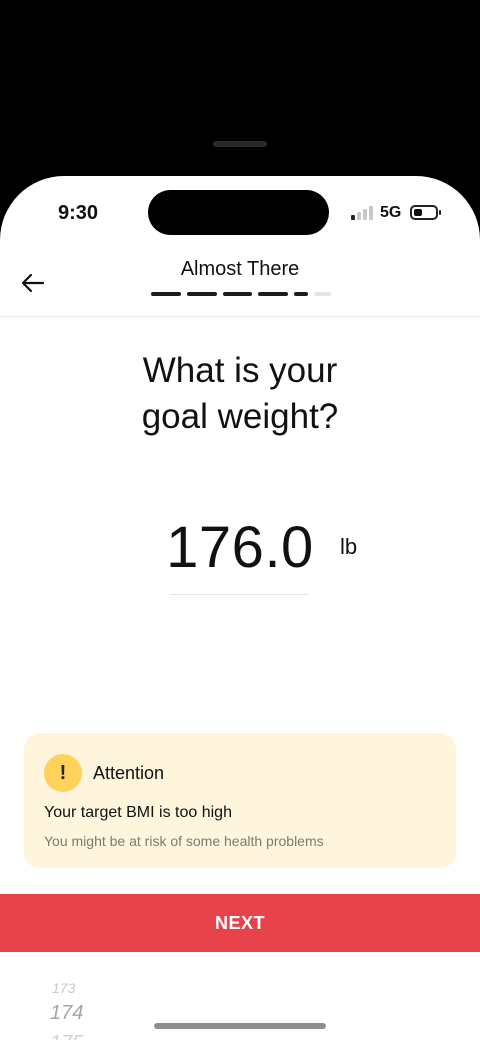 Image resolution: width=480 pixels, height=1040 pixels. Describe the element at coordinates (240, 316) in the screenshot. I see `header-divider` at that location.